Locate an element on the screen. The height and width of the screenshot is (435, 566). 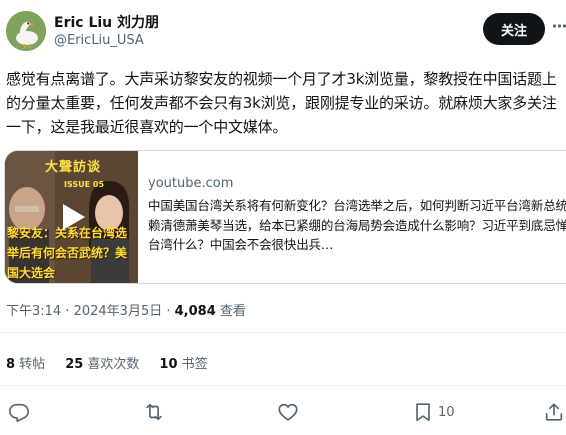
author-handle: @EricLiu_USA is located at coordinates (99, 40).